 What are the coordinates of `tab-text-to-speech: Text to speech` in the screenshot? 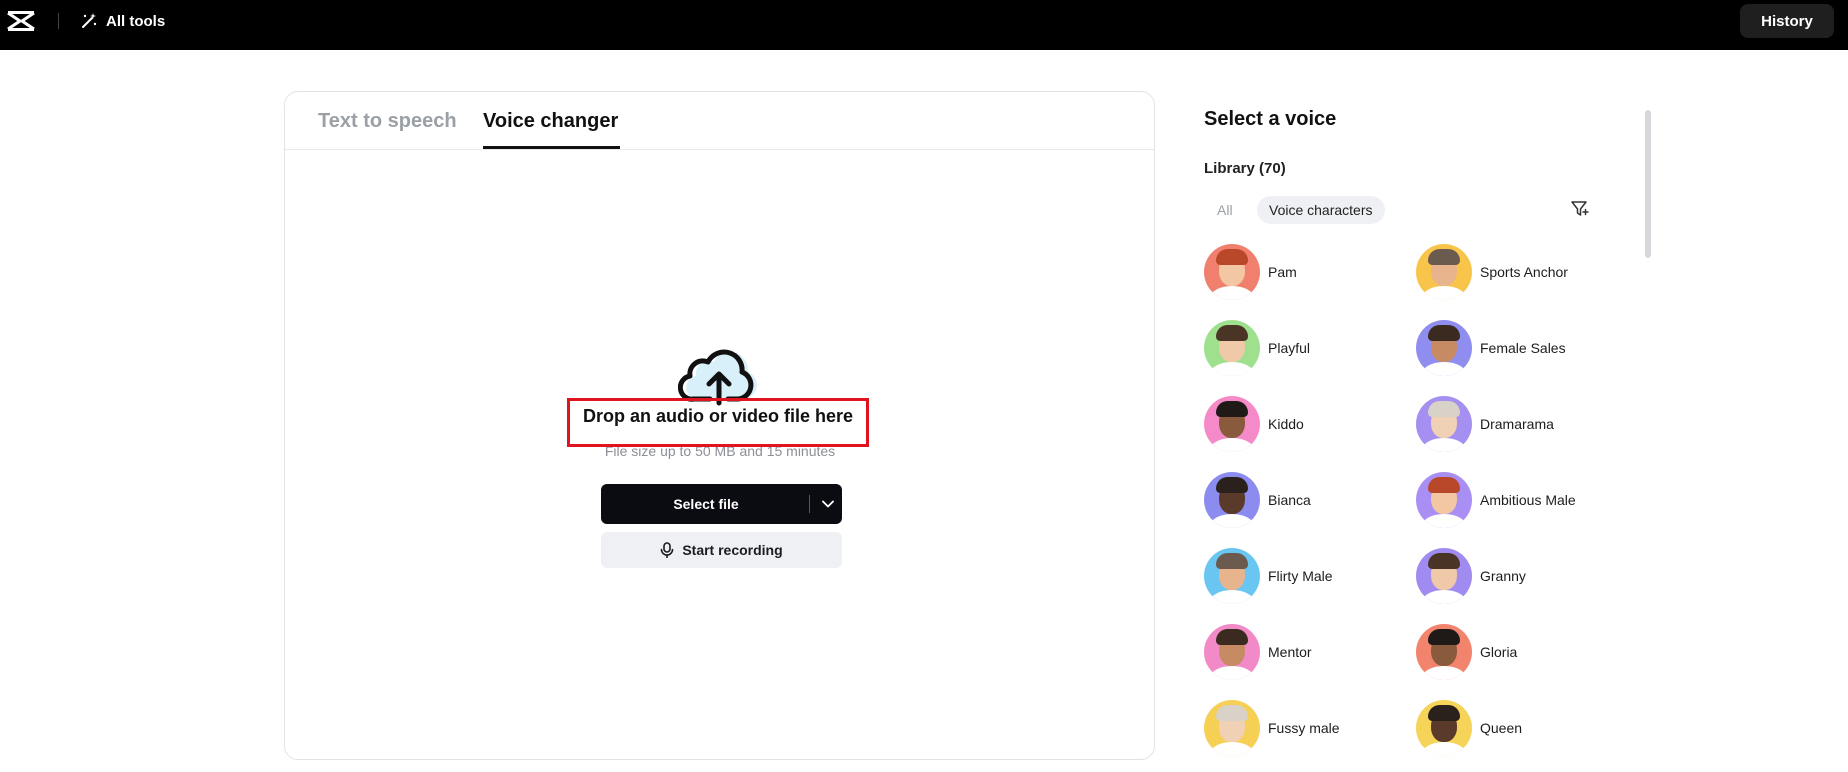 It's located at (387, 121).